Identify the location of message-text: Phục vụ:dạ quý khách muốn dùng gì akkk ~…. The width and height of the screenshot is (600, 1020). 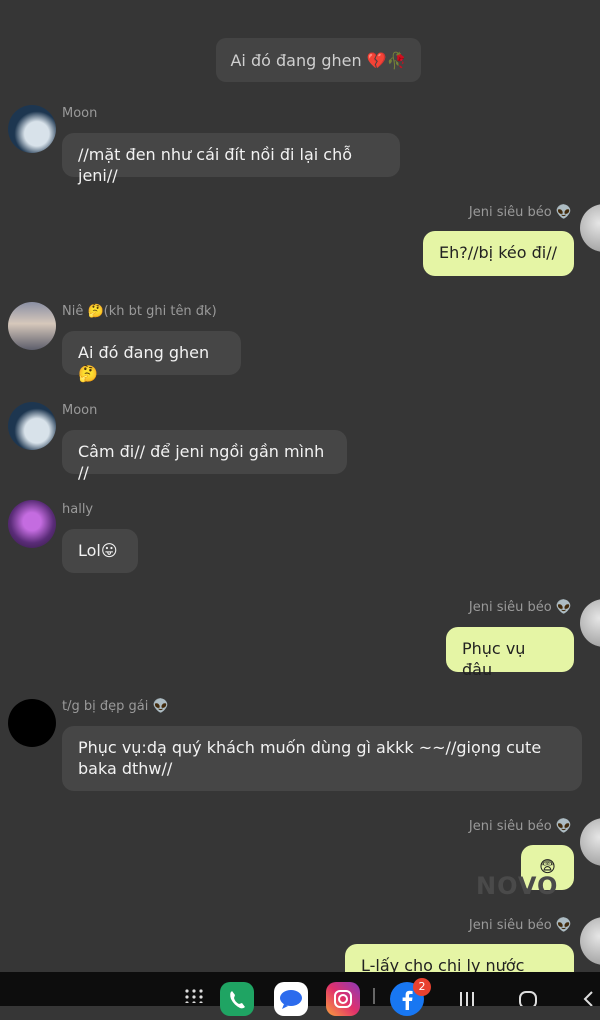
(310, 758).